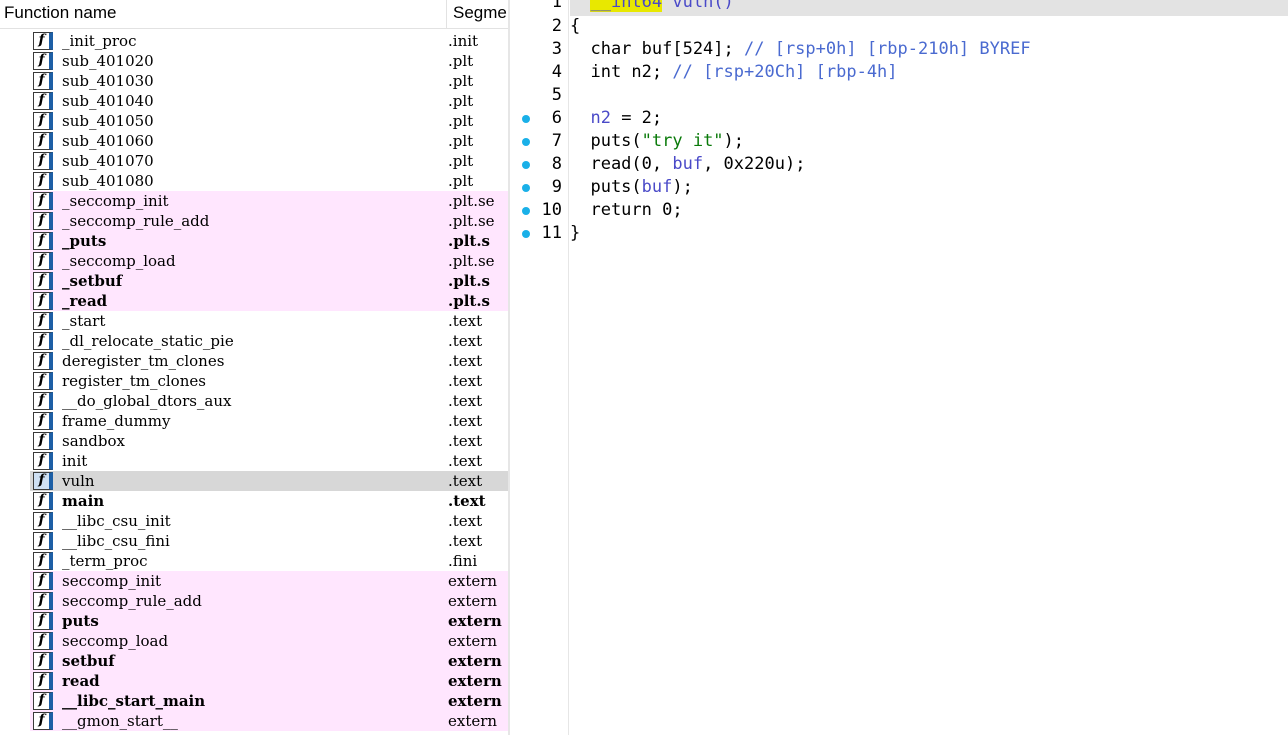  Describe the element at coordinates (60, 13) in the screenshot. I see `column-header-function-name: Function name` at that location.